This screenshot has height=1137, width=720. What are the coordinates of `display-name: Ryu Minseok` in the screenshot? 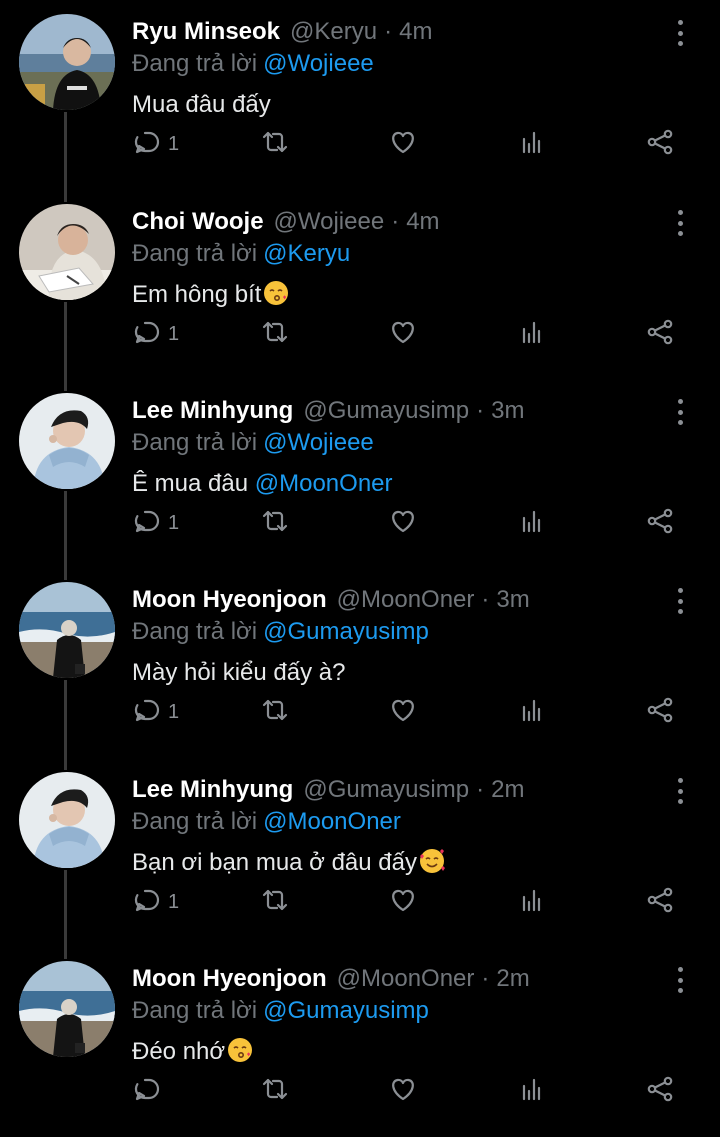 It's located at (206, 32).